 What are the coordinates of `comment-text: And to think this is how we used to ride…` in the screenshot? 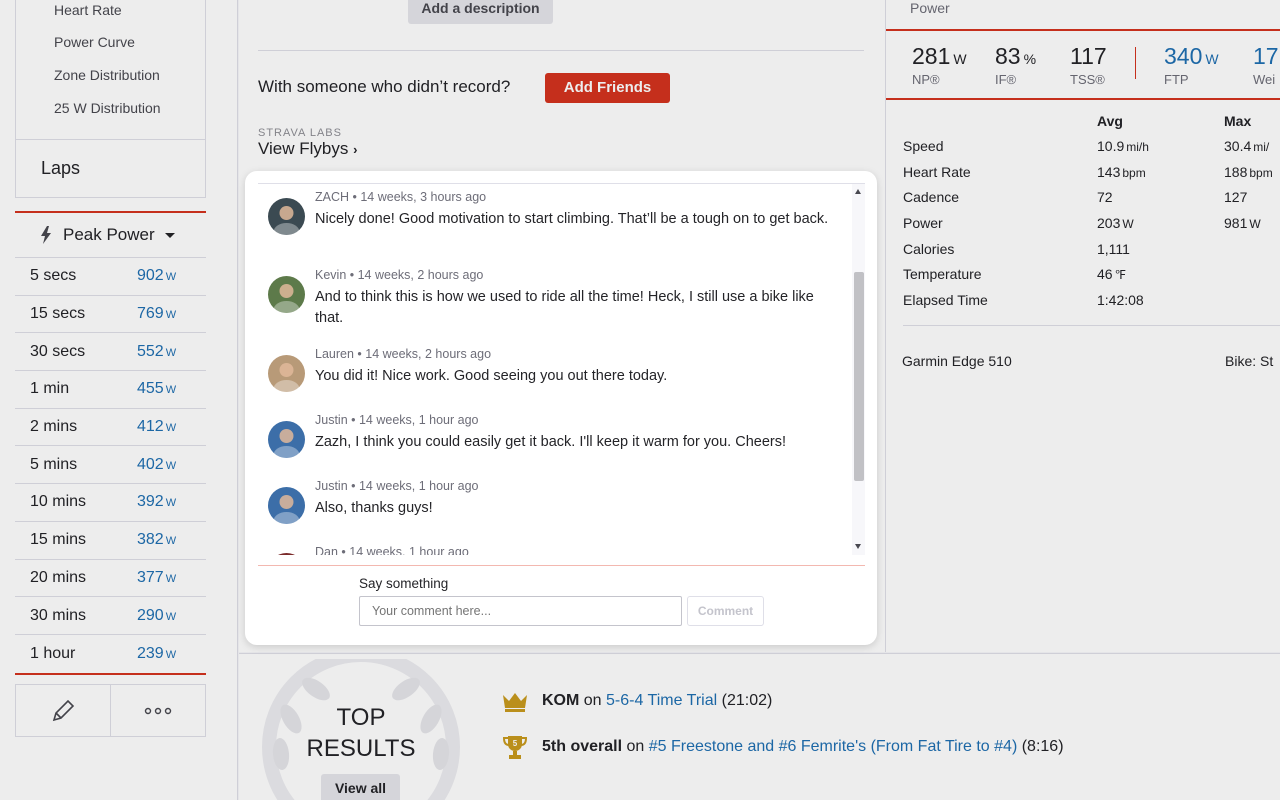 It's located at (564, 307).